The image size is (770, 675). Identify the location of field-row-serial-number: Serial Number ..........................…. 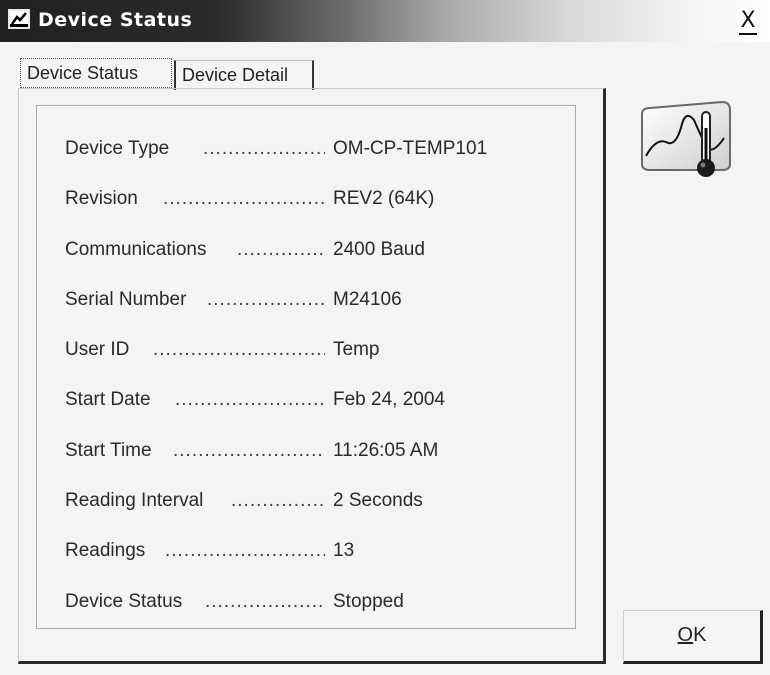
(305, 314).